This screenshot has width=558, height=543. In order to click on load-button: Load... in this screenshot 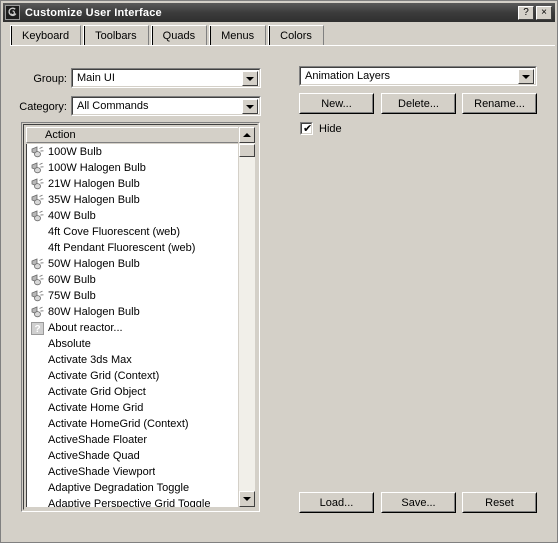, I will do `click(336, 502)`.